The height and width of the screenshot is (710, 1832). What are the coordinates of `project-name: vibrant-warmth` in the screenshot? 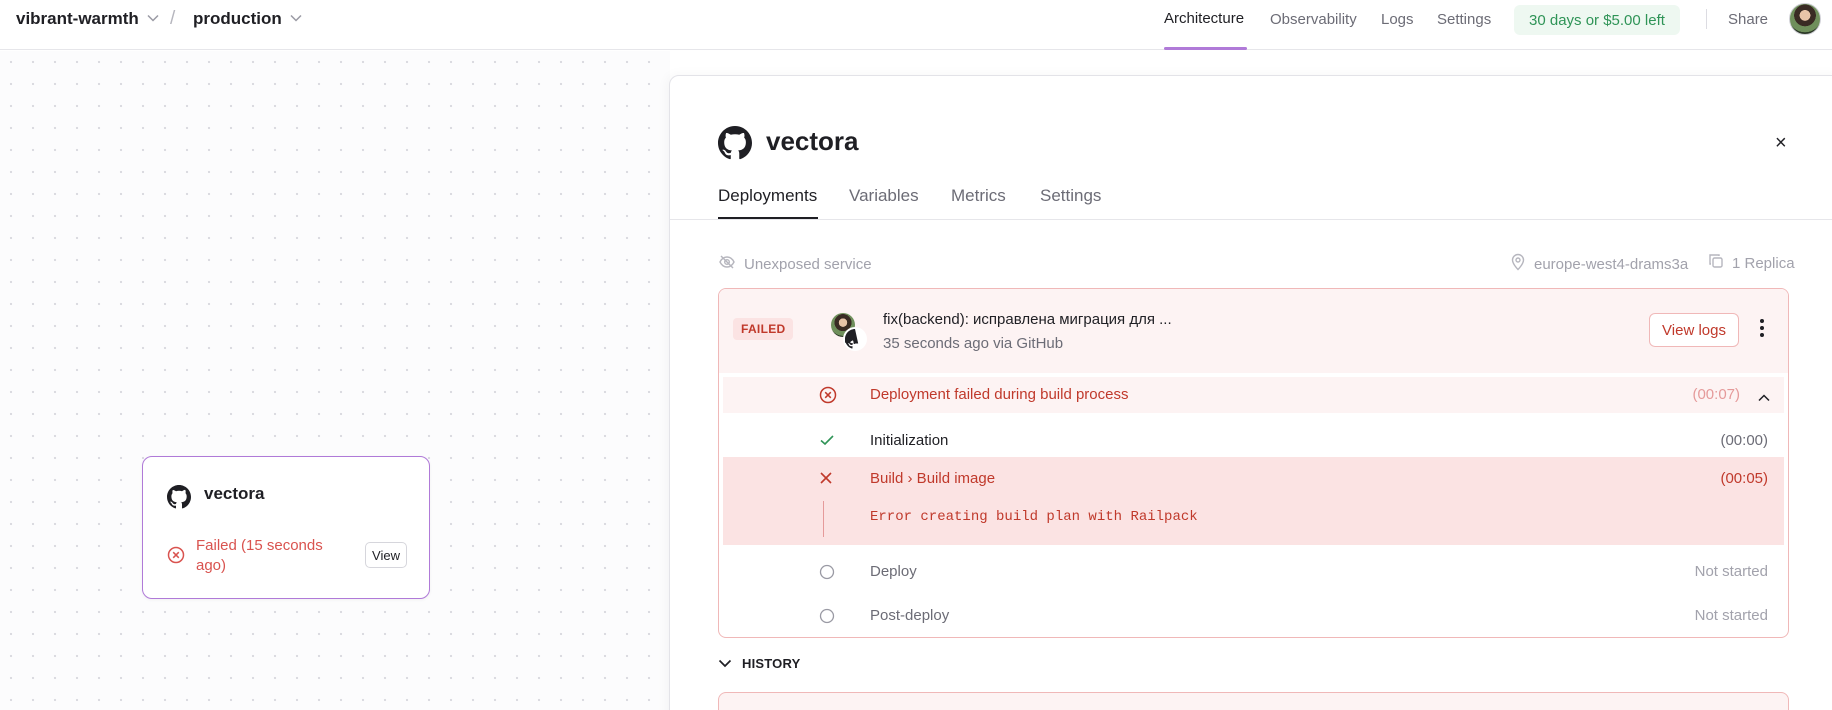 It's located at (77, 18).